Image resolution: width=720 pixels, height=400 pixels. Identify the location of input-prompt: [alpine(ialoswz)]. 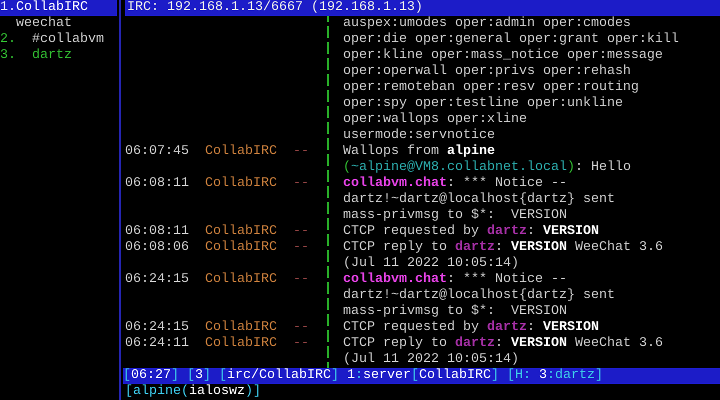
(193, 391).